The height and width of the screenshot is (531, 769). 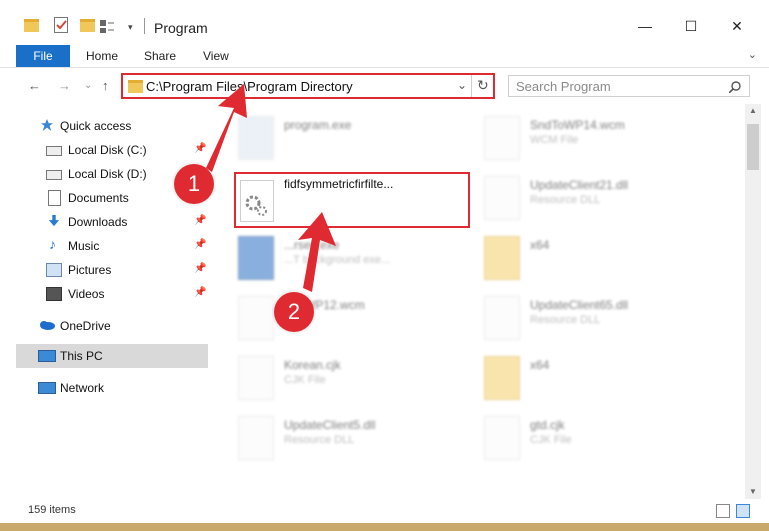 I want to click on step-marker-2: 2, so click(x=294, y=312).